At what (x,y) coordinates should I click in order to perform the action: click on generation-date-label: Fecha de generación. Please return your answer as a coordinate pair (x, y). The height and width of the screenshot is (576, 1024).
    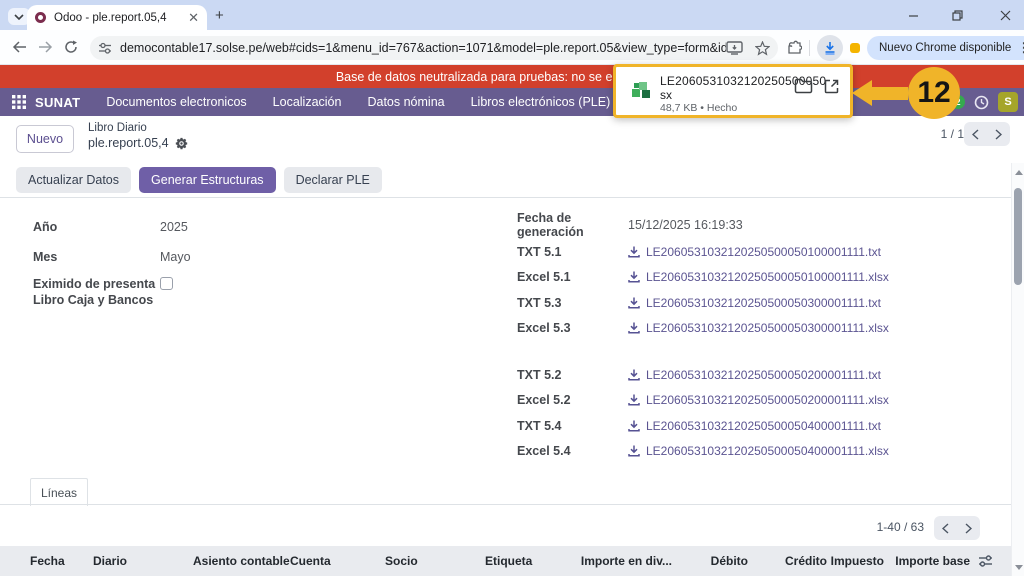
    Looking at the image, I should click on (550, 224).